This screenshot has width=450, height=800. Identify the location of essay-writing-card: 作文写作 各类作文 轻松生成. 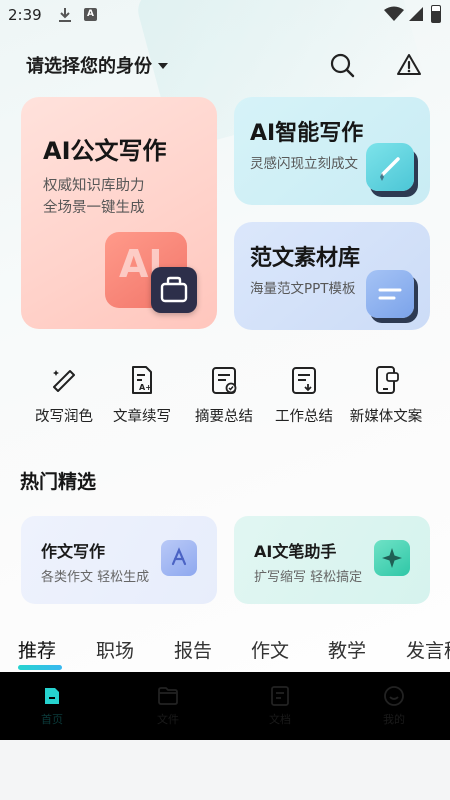
(119, 560).